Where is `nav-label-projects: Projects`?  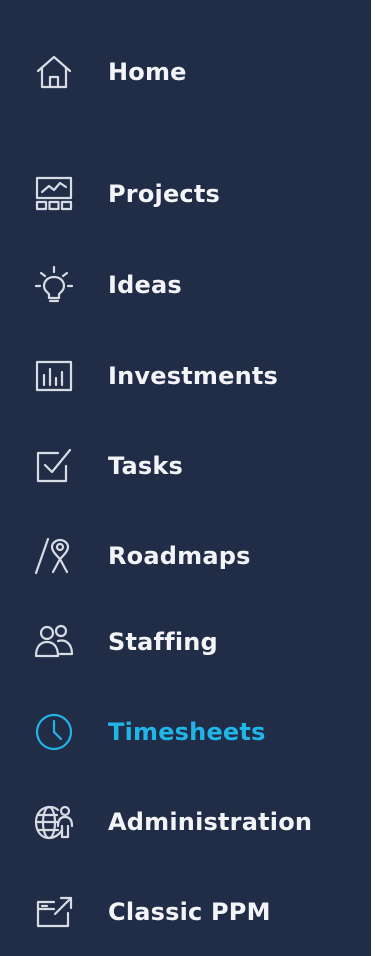 nav-label-projects: Projects is located at coordinates (164, 194).